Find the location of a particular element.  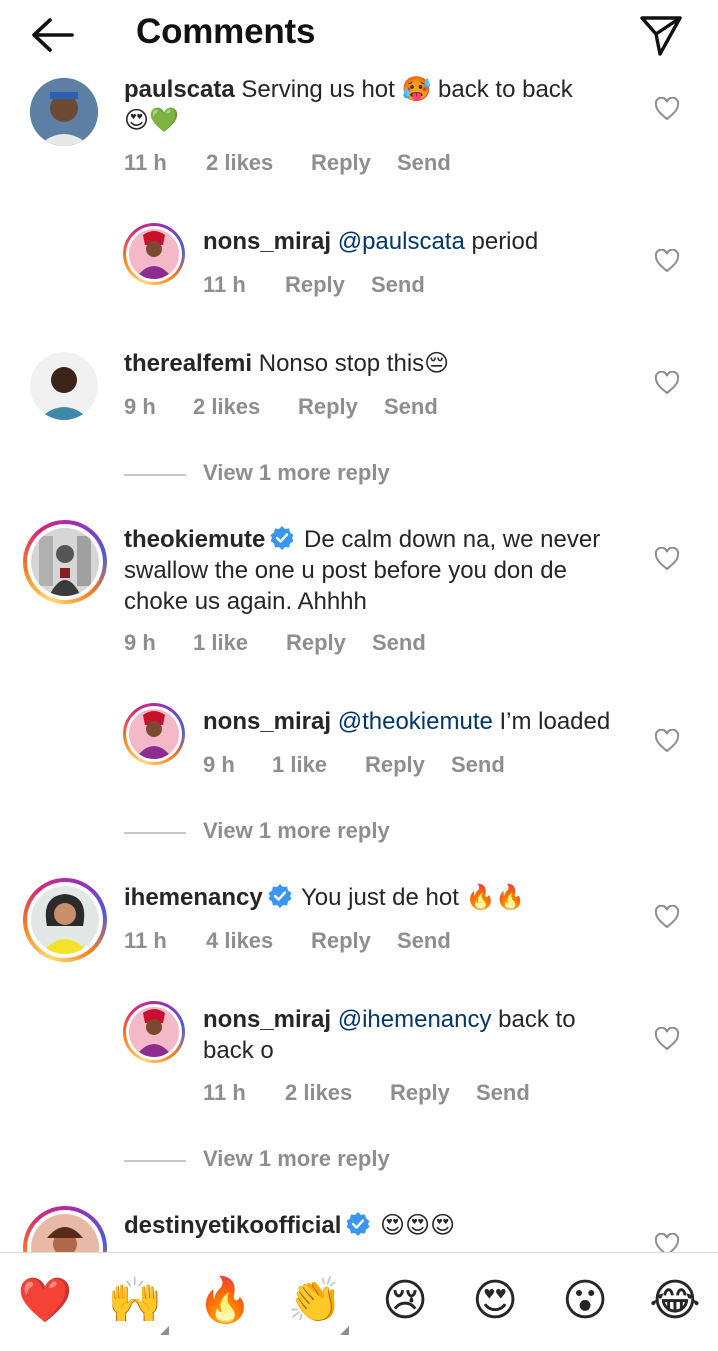

comment-text: nons_miraj @paulscata period is located at coordinates (371, 241).